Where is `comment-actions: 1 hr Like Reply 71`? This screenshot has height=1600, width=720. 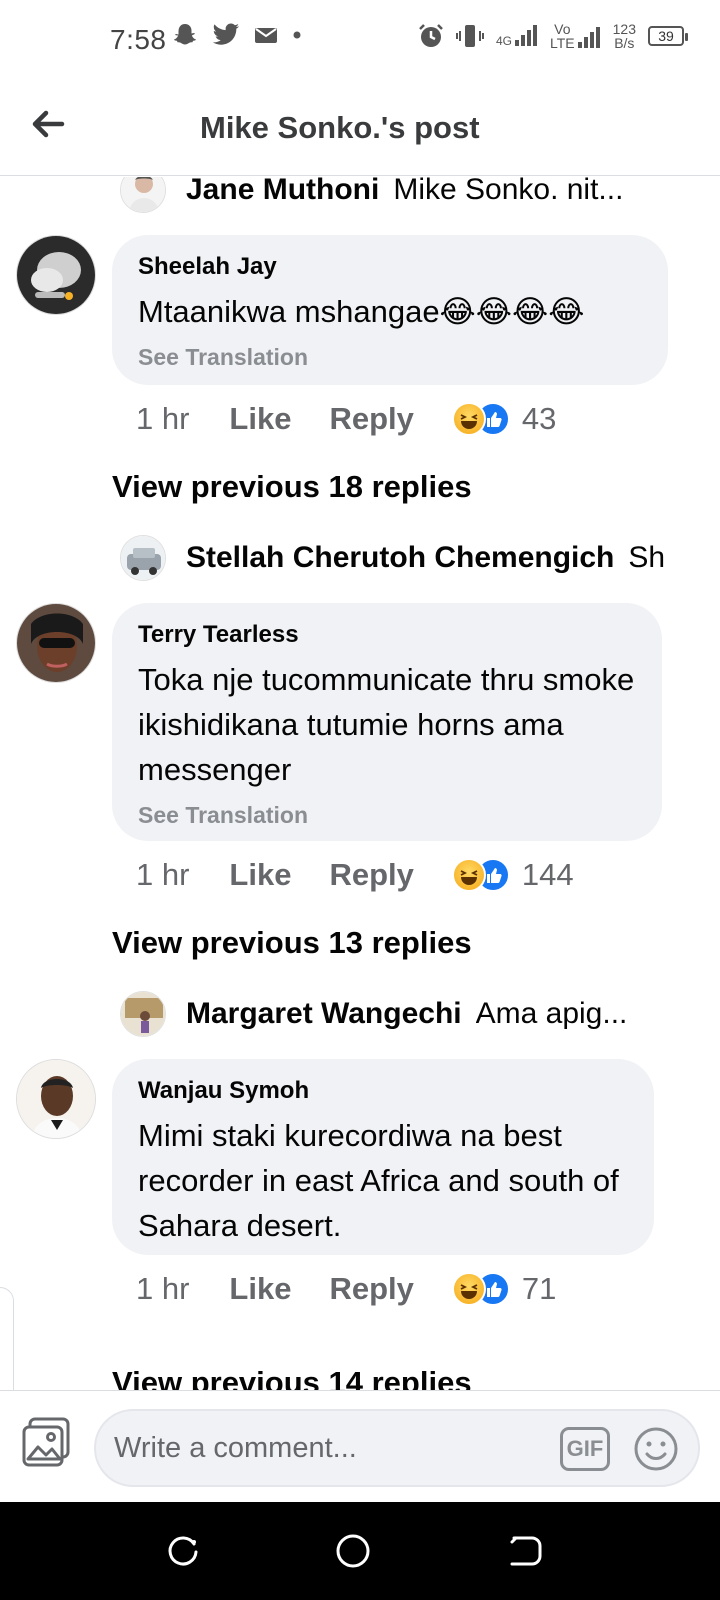 comment-actions: 1 hr Like Reply 71 is located at coordinates (346, 1289).